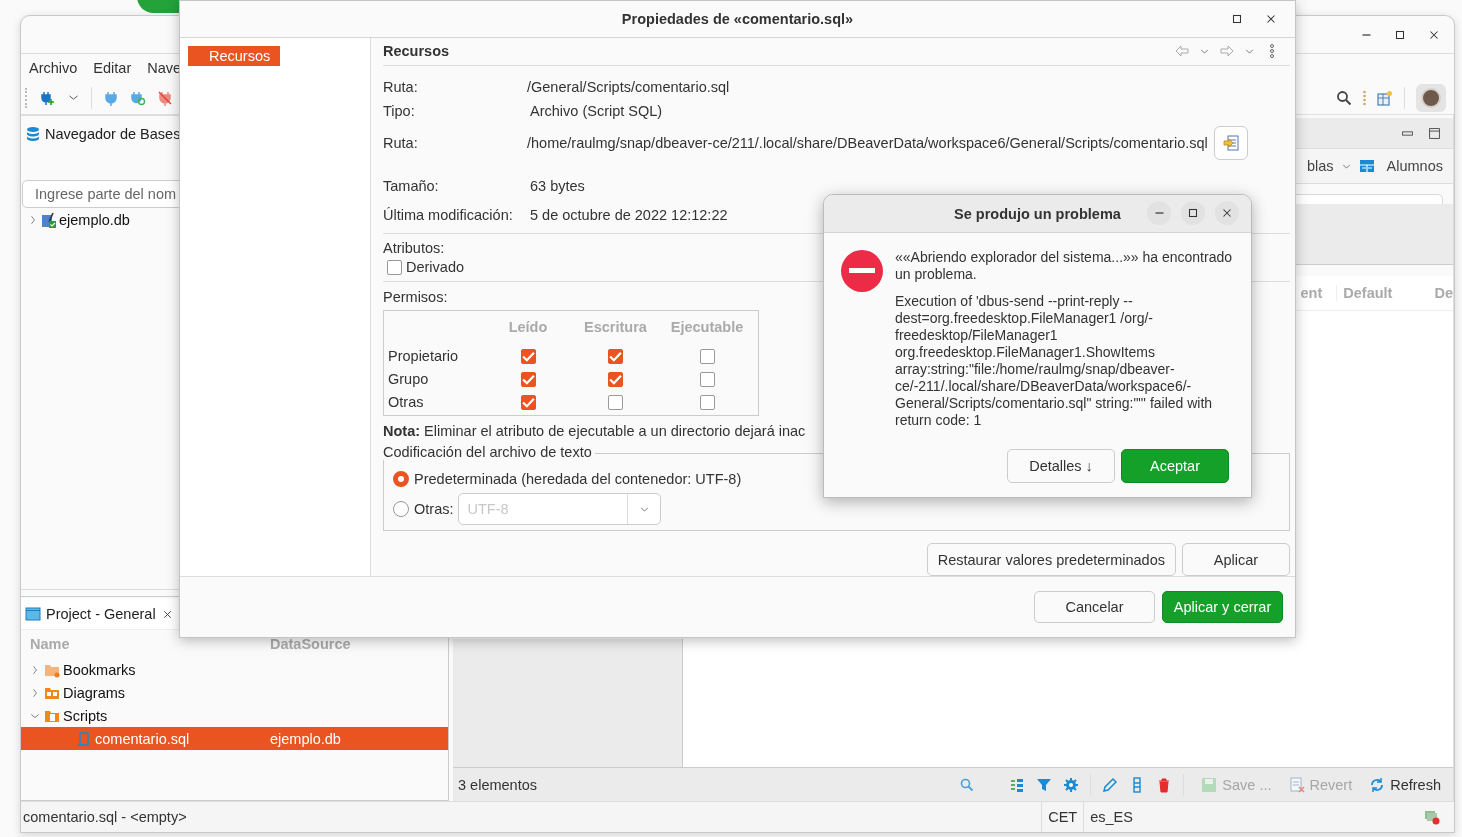 The height and width of the screenshot is (837, 1462). I want to click on status-text: es_ES, so click(1253, 817).